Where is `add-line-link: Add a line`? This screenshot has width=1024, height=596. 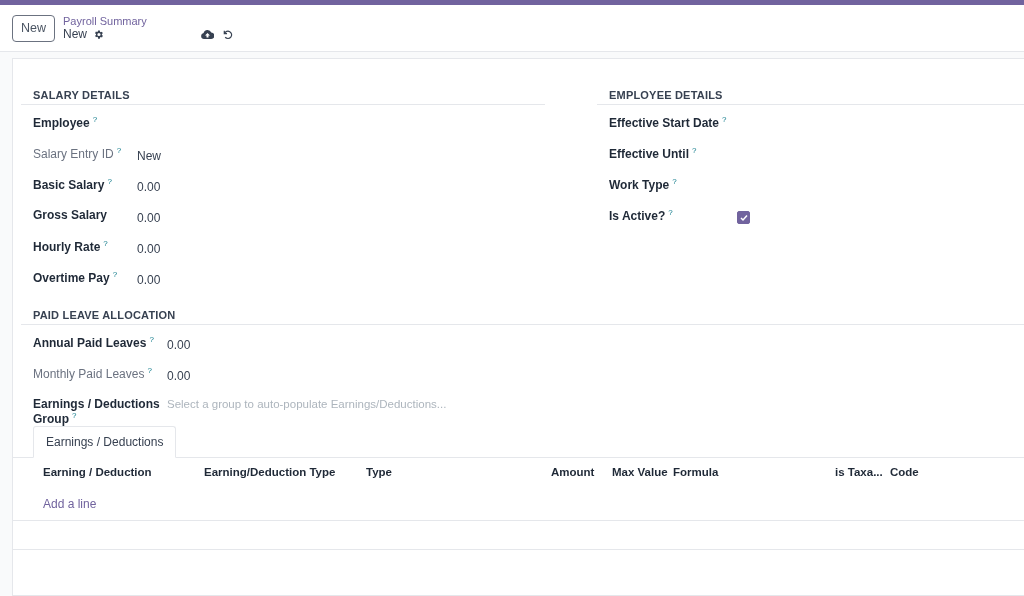
add-line-link: Add a line is located at coordinates (70, 504).